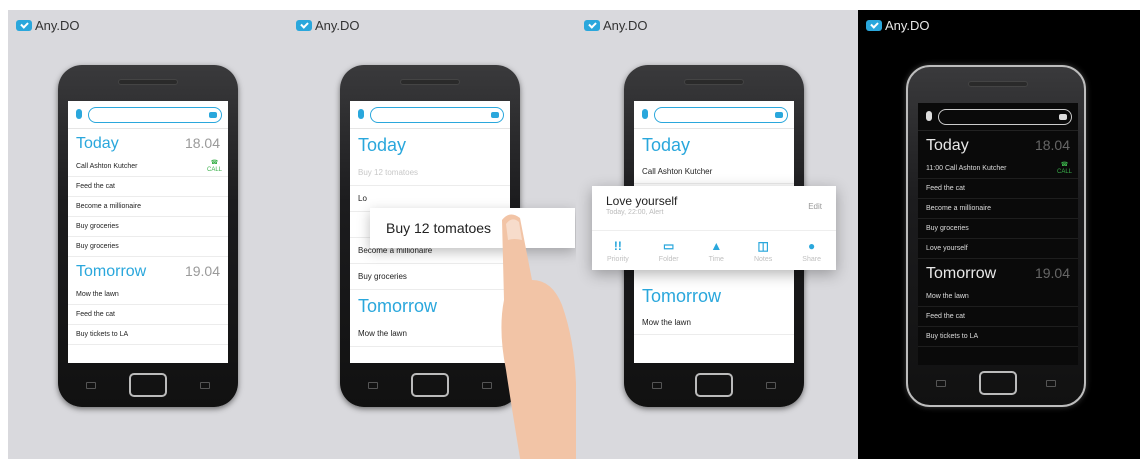 Image resolution: width=1140 pixels, height=459 pixels. I want to click on folder-button: ▭ Folder, so click(669, 251).